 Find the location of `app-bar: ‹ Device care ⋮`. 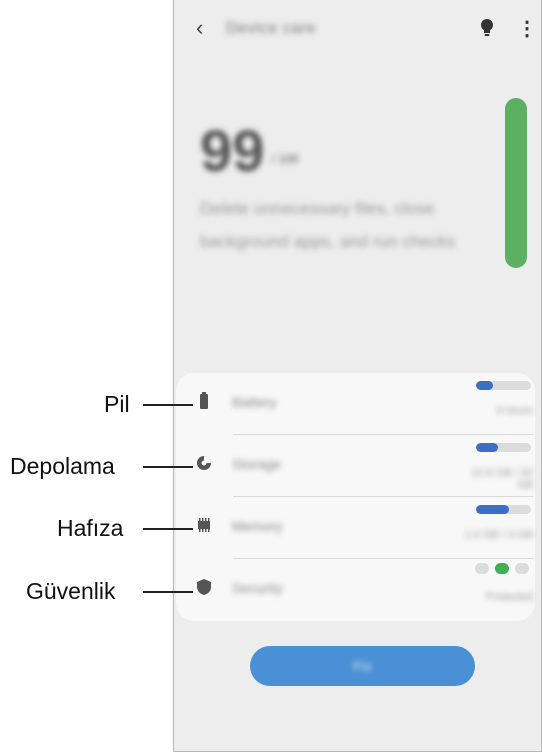

app-bar: ‹ Device care ⋮ is located at coordinates (357, 30).